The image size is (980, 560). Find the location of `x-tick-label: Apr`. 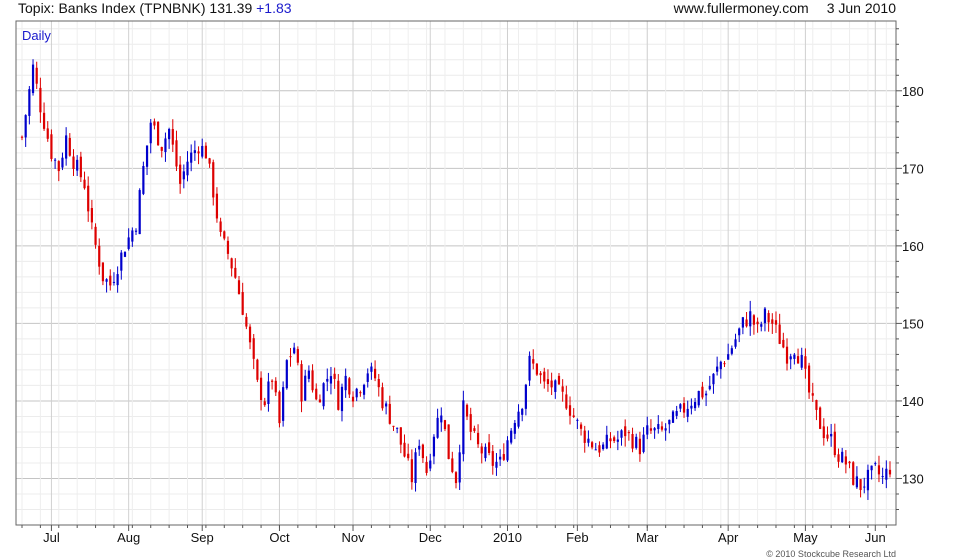

x-tick-label: Apr is located at coordinates (728, 537).